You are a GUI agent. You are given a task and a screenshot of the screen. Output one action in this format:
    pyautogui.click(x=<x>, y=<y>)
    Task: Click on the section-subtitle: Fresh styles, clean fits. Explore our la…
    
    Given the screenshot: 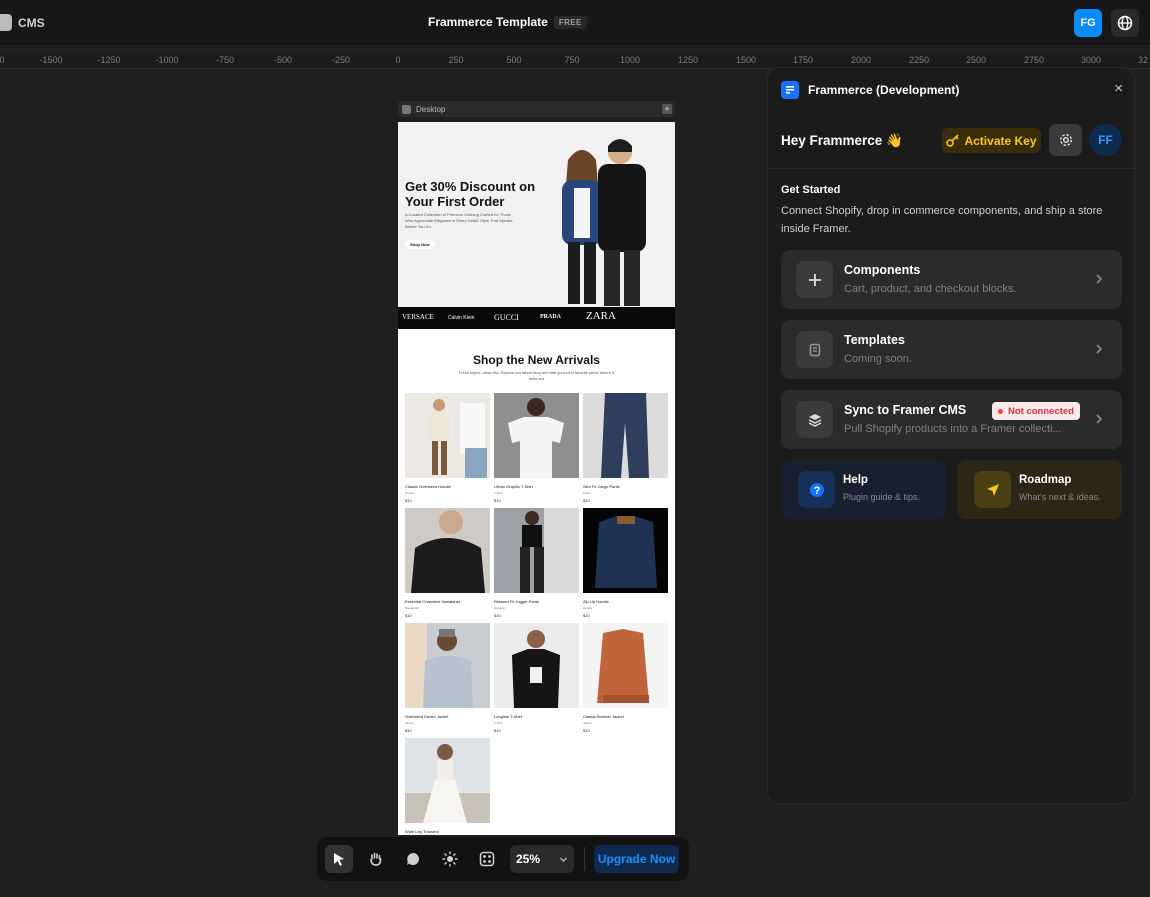 What is the action you would take?
    pyautogui.click(x=536, y=375)
    